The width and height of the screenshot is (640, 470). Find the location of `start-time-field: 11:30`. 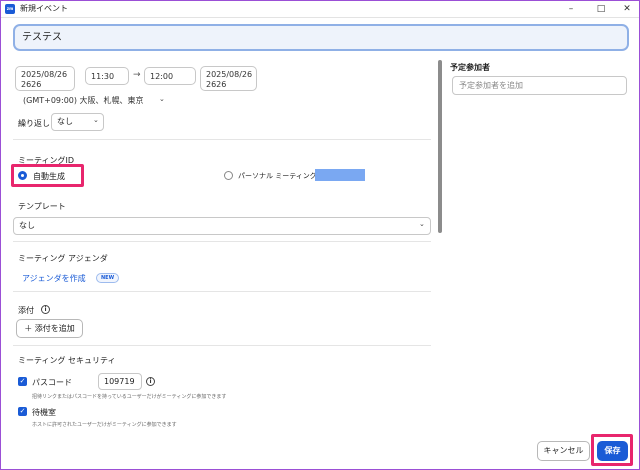

start-time-field: 11:30 is located at coordinates (107, 76).